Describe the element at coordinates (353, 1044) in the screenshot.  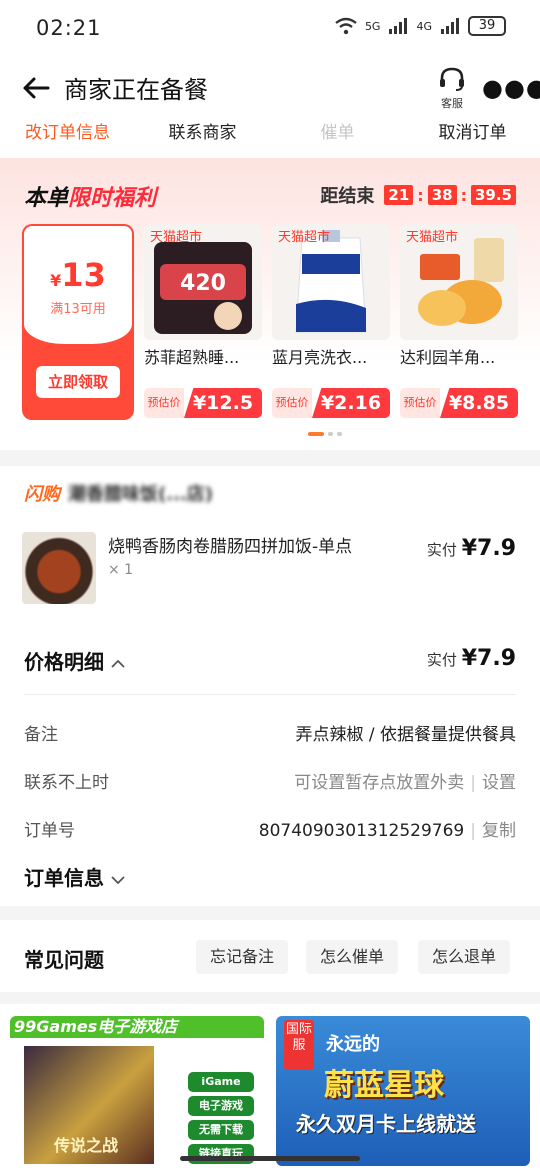
I see `ad-line-1: 永远的` at that location.